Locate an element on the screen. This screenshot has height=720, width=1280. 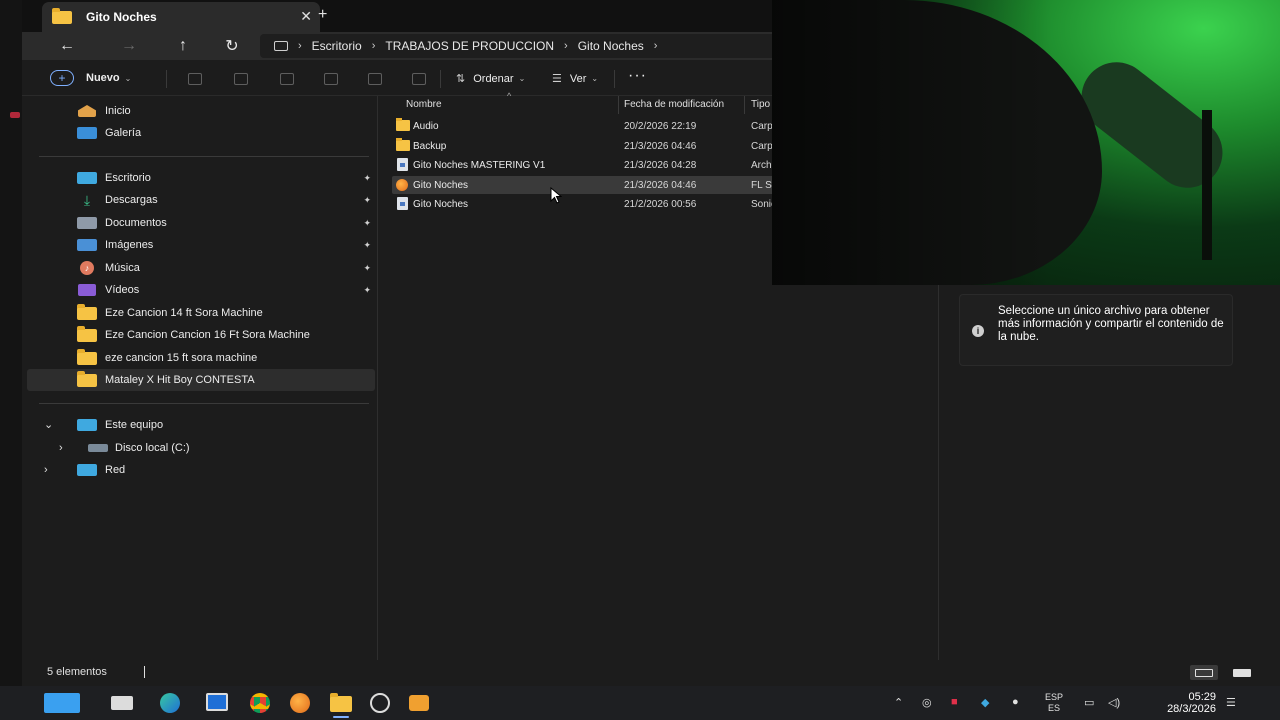
sidebar-item-label: Disco local (C:) is located at coordinates (152, 448).